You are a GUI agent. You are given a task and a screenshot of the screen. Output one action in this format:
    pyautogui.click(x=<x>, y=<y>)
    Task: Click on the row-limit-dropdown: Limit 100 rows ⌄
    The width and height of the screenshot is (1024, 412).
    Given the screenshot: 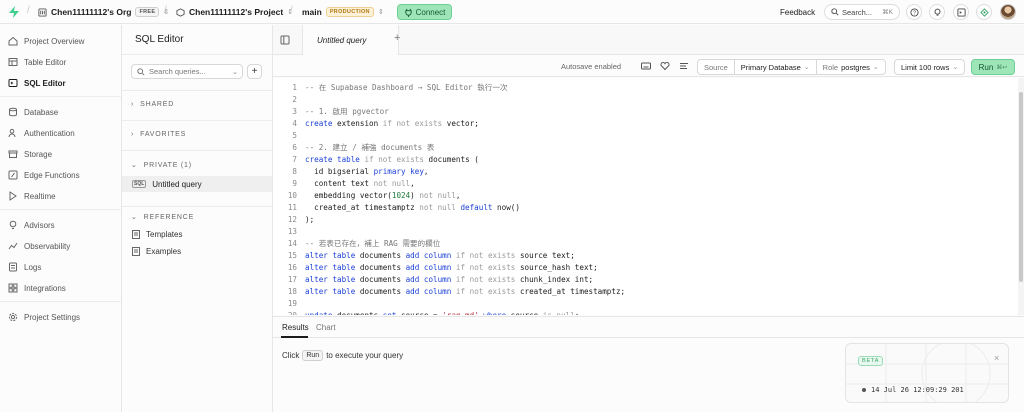 What is the action you would take?
    pyautogui.click(x=930, y=67)
    